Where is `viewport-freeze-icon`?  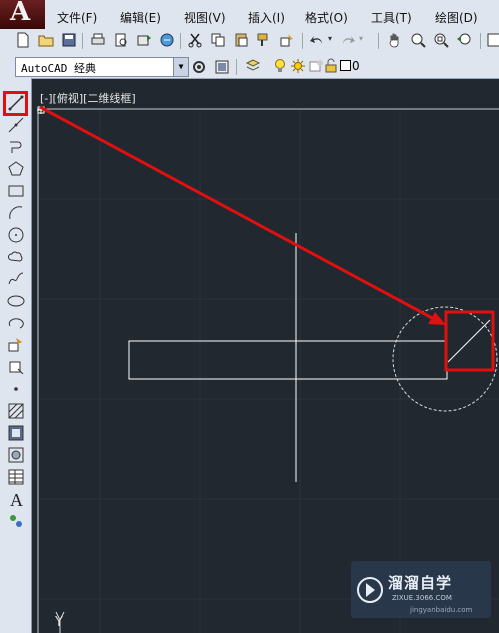
viewport-freeze-icon is located at coordinates (316, 66).